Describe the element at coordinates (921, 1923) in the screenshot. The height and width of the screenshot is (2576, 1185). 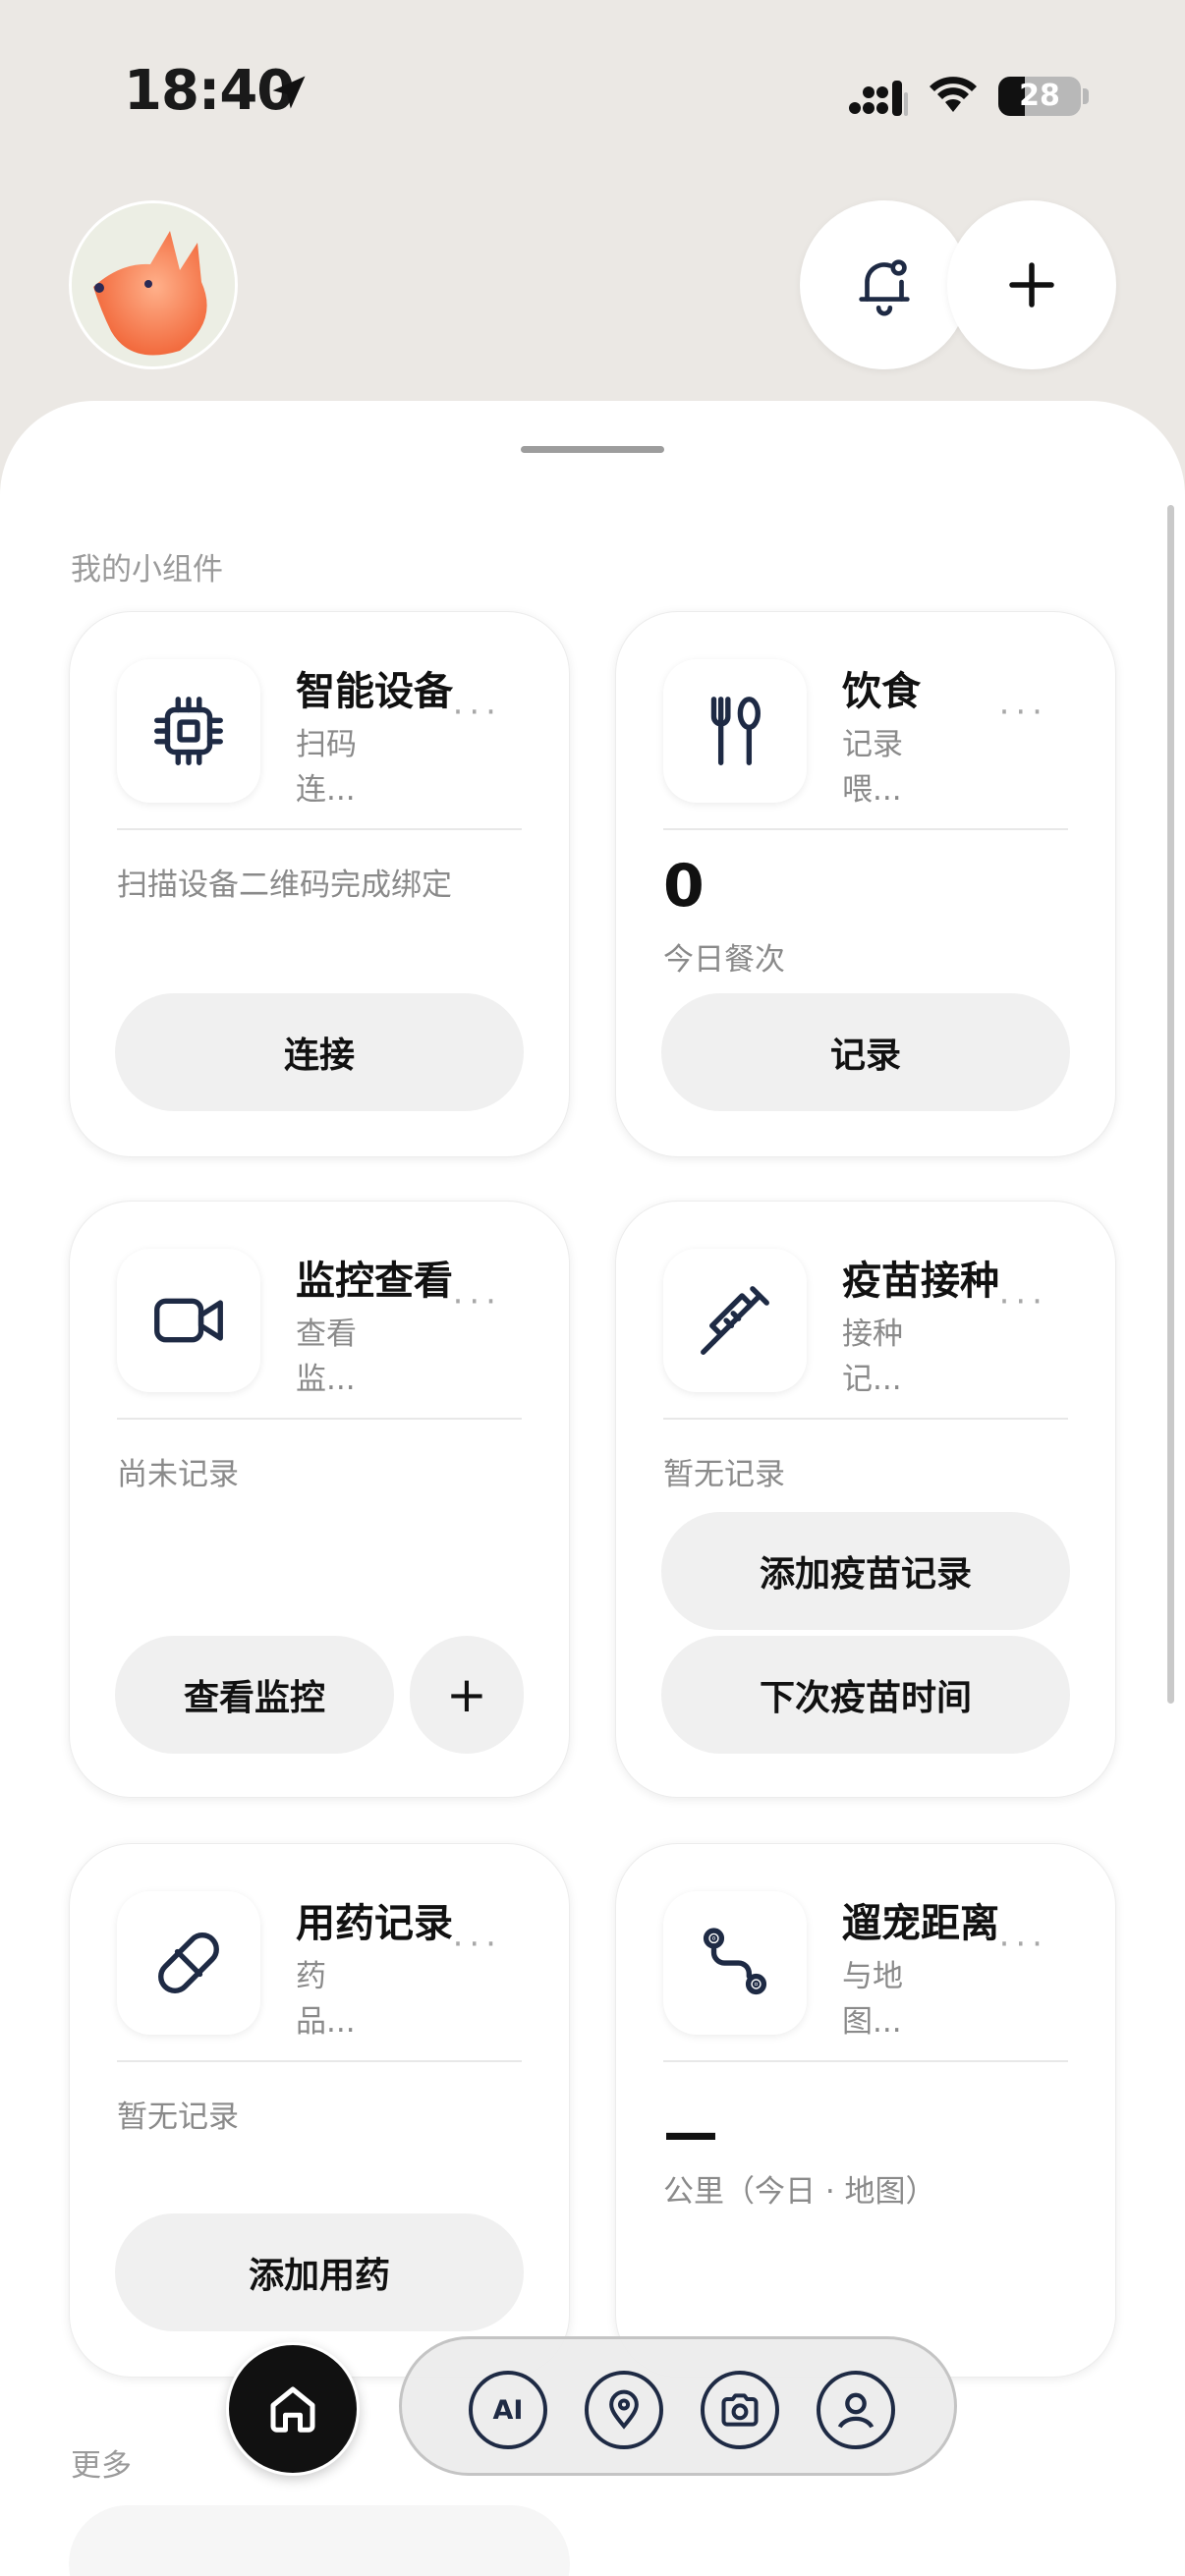
I see `card-title: 遛宠距离` at that location.